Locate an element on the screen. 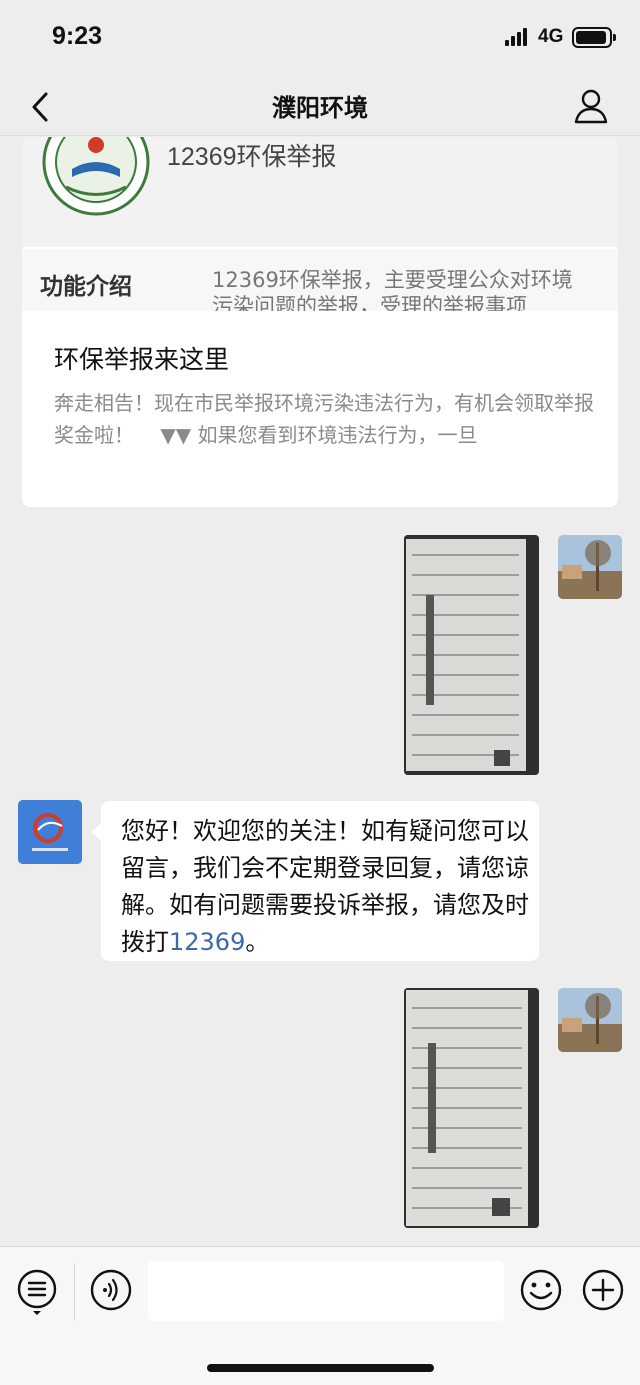 Image resolution: width=640 pixels, height=1385 pixels. nav-bar: 濮阳环境 is located at coordinates (320, 107).